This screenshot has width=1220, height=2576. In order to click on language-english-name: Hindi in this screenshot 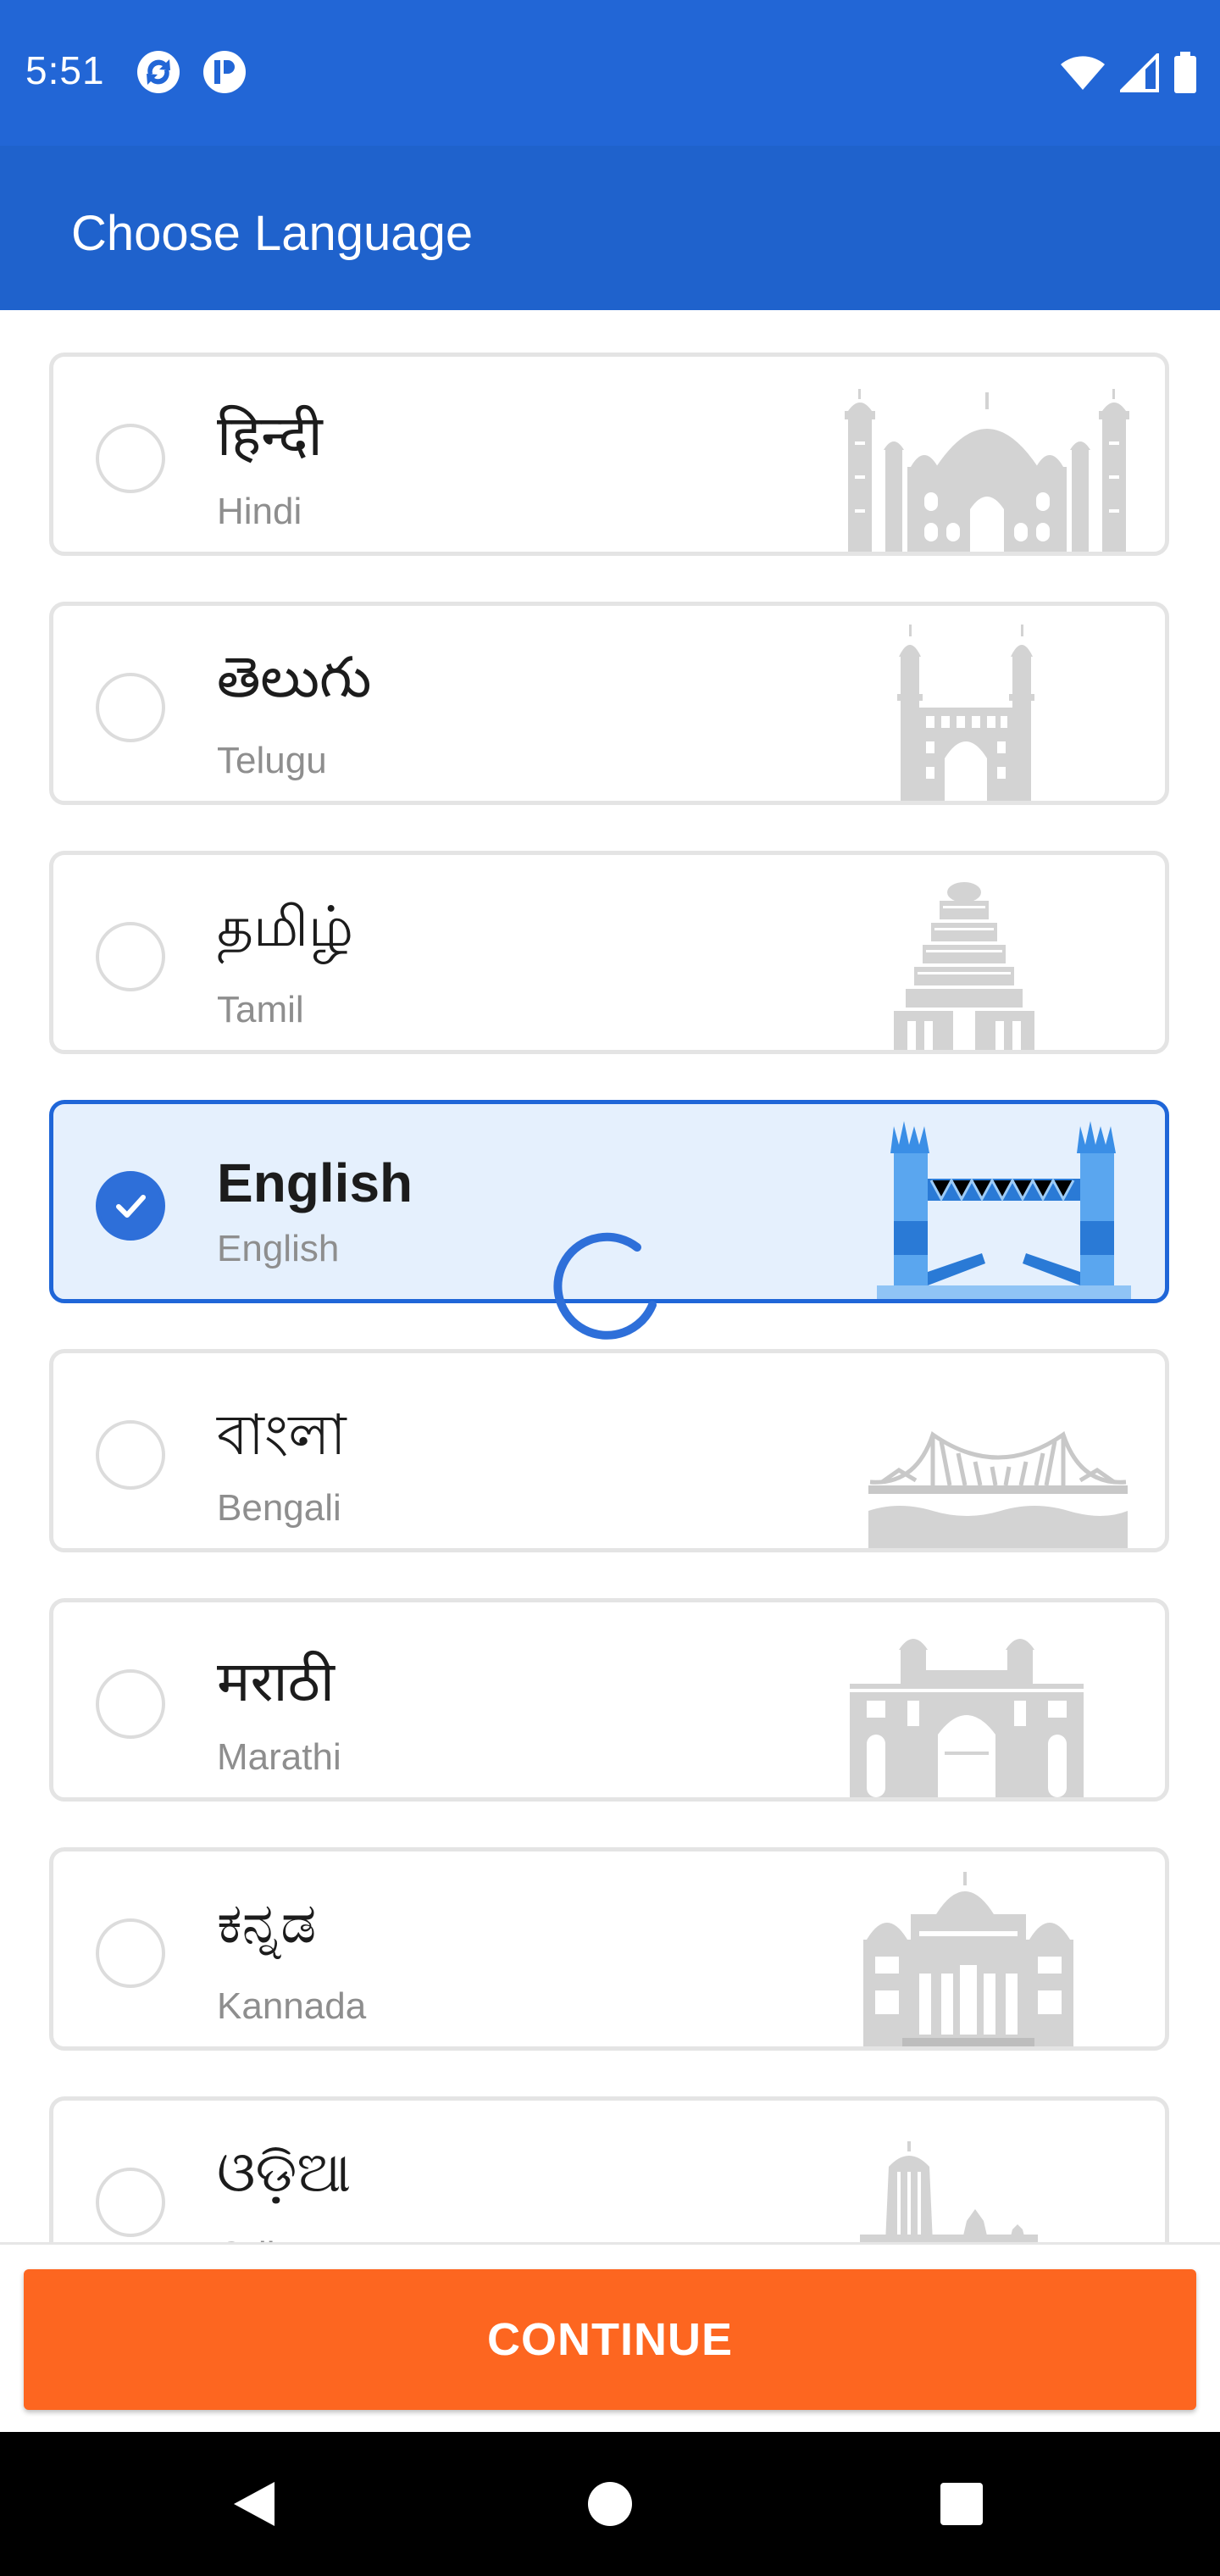, I will do `click(259, 511)`.